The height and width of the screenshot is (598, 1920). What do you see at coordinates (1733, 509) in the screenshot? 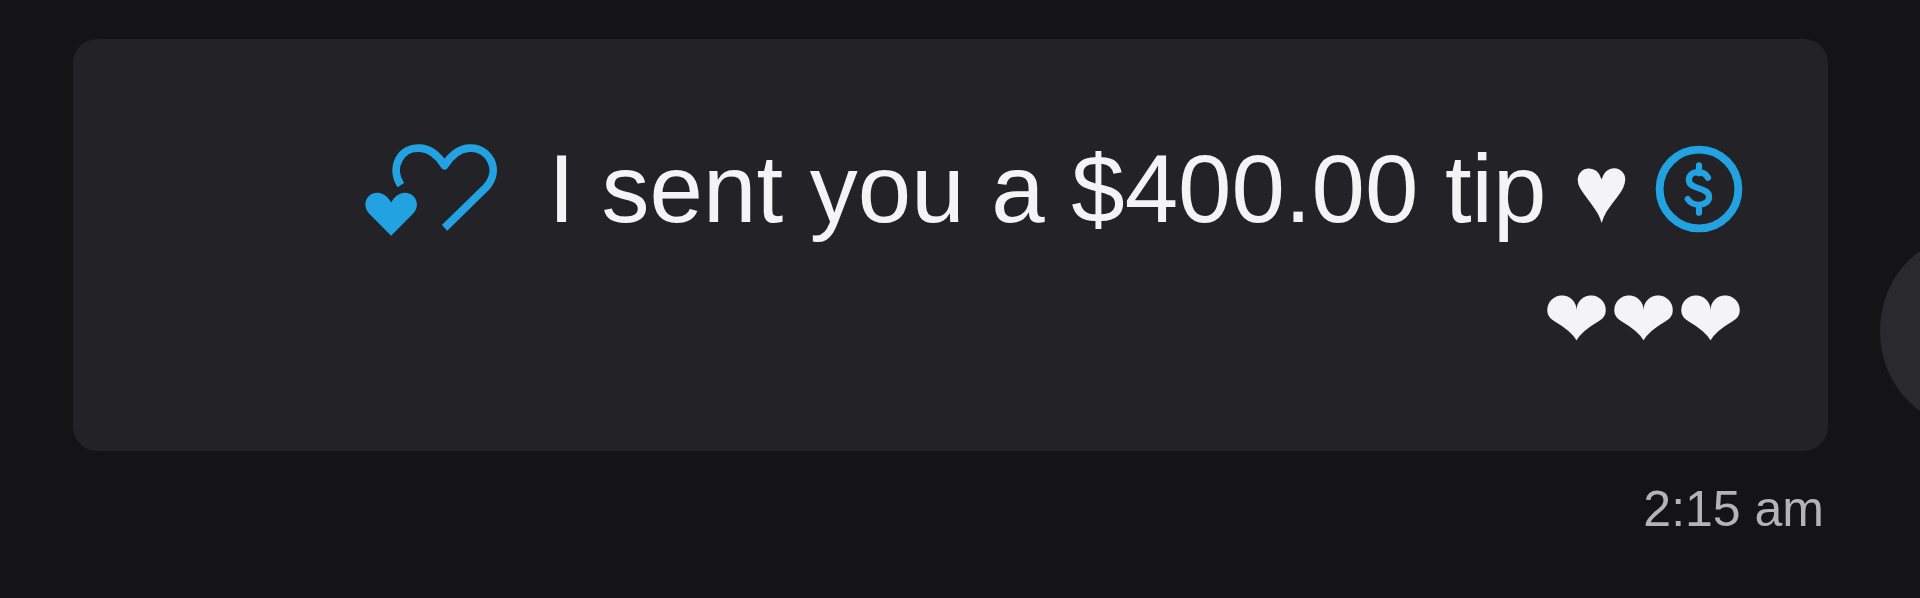
I see `message-time: 2:15 am` at bounding box center [1733, 509].